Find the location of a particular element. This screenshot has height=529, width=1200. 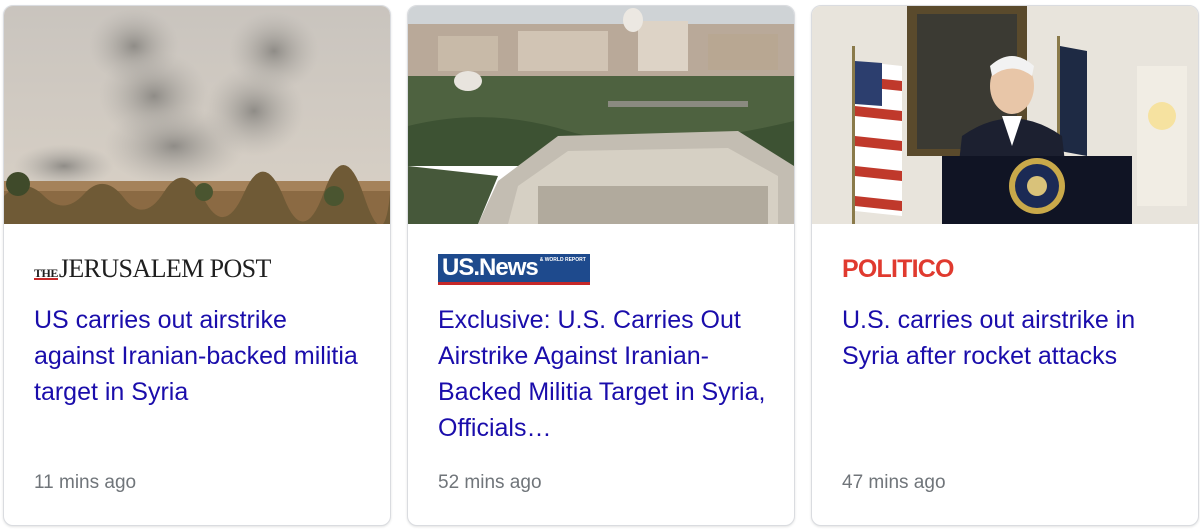

source-logo-name: US.News is located at coordinates (490, 267).